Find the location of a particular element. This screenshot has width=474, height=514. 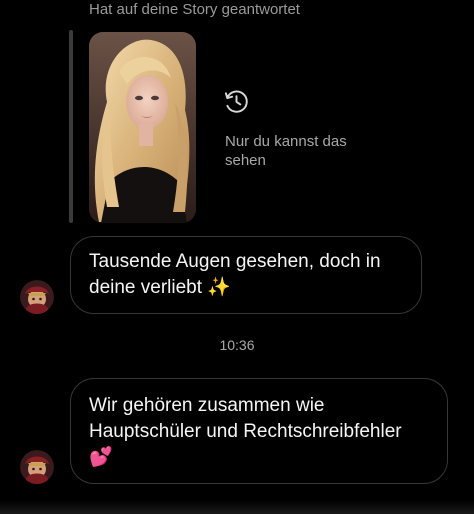

history-clock-icon is located at coordinates (236, 101).